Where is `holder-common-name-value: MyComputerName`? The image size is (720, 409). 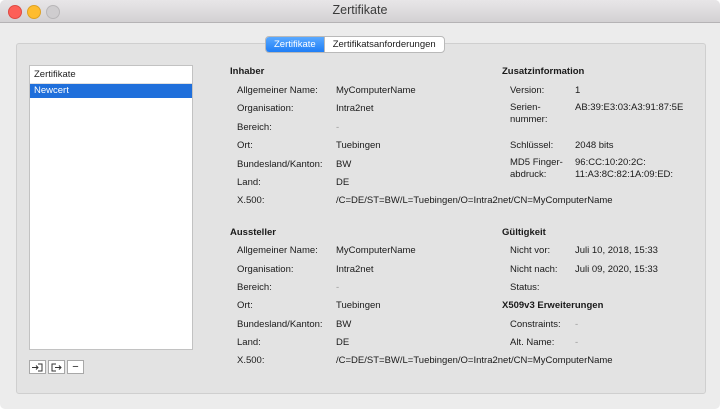 holder-common-name-value: MyComputerName is located at coordinates (376, 90).